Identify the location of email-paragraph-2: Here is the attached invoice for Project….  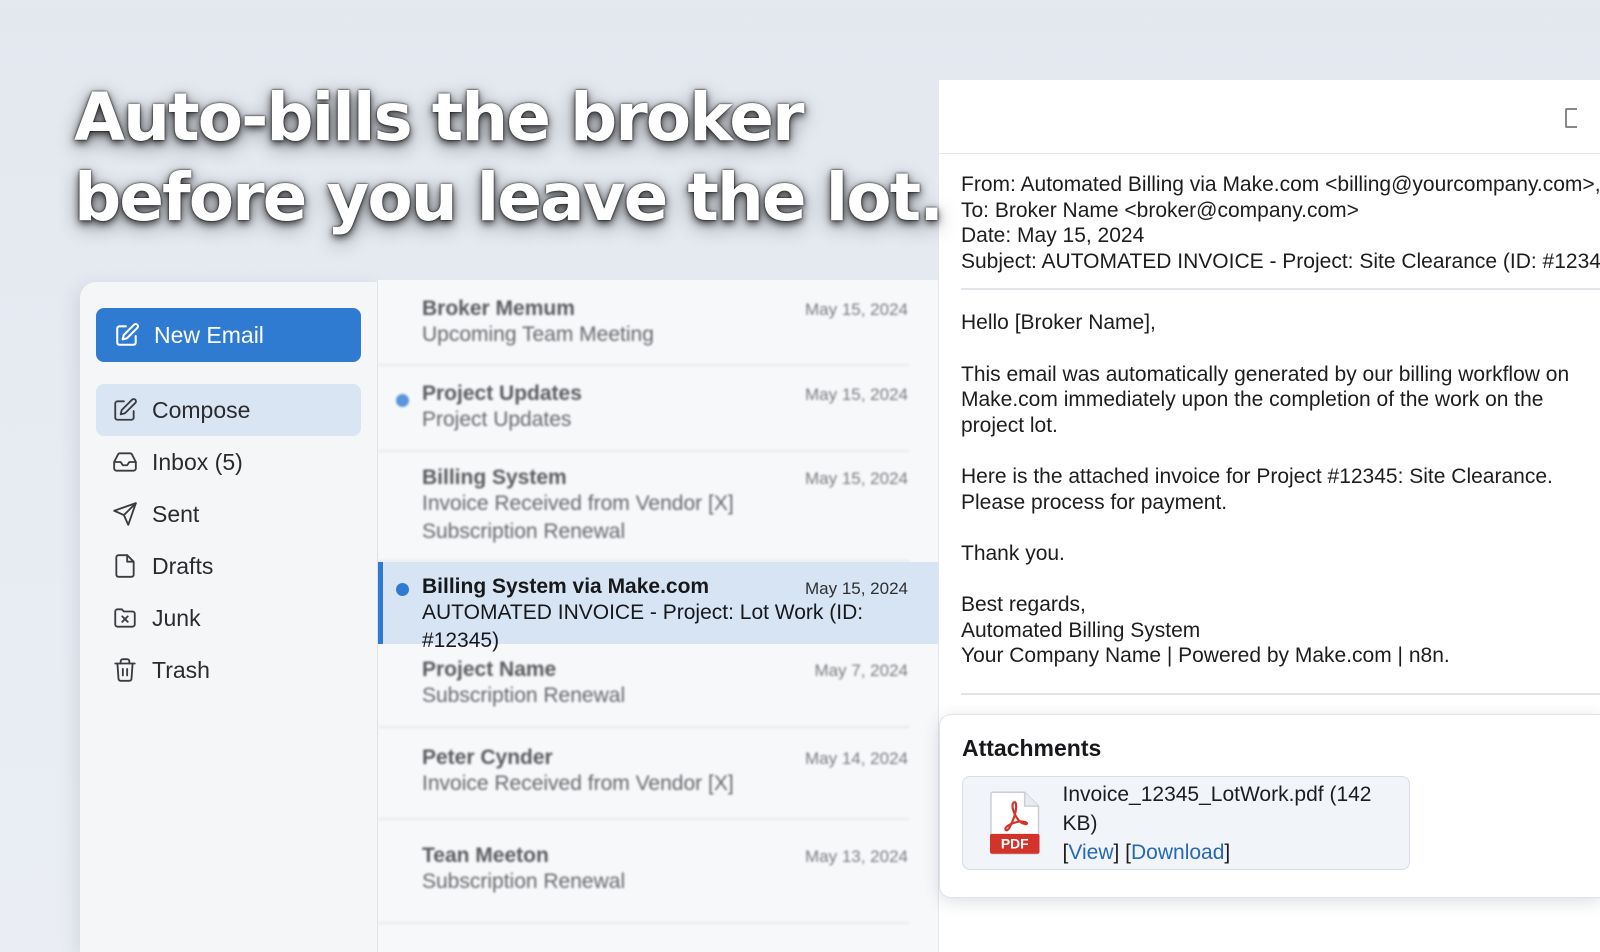
(1257, 489).